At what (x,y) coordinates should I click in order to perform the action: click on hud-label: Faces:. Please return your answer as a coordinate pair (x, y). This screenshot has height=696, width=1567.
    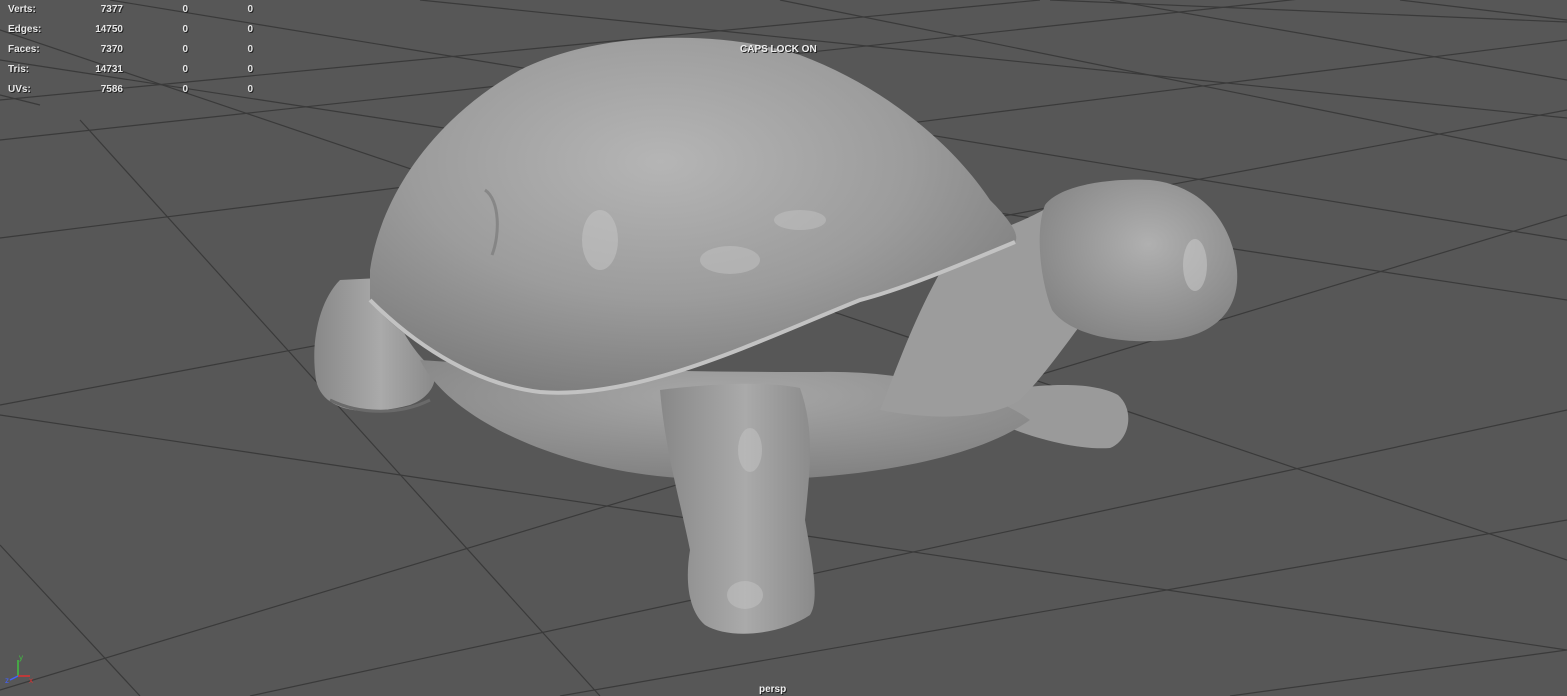
    Looking at the image, I should click on (24, 49).